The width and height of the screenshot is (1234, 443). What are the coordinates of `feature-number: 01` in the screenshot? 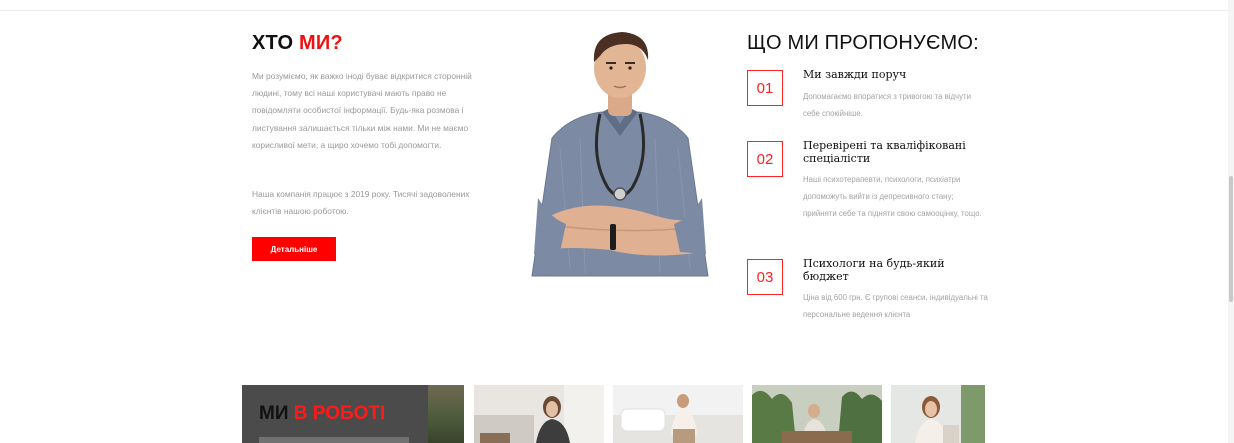 It's located at (765, 88).